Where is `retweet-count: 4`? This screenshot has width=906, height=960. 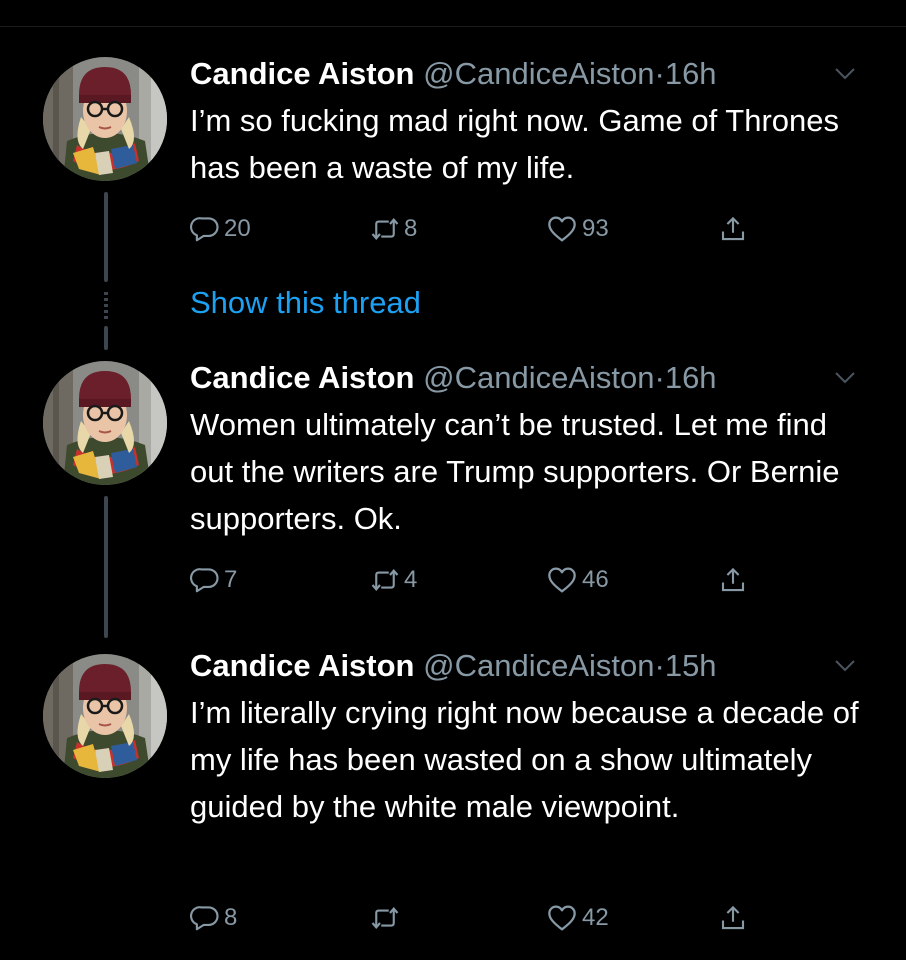
retweet-count: 4 is located at coordinates (411, 579).